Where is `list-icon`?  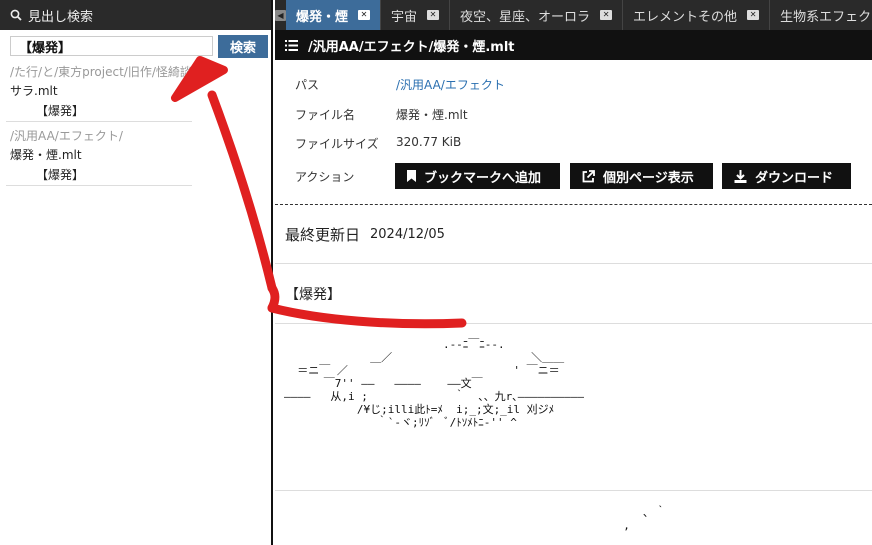
list-icon is located at coordinates (291, 45).